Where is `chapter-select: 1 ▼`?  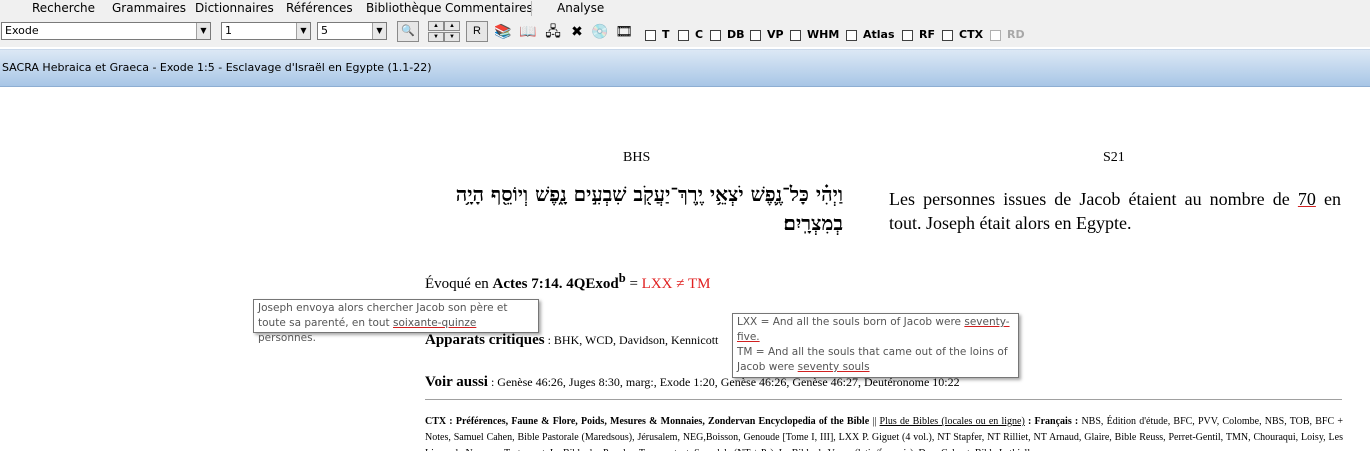 chapter-select: 1 ▼ is located at coordinates (266, 31).